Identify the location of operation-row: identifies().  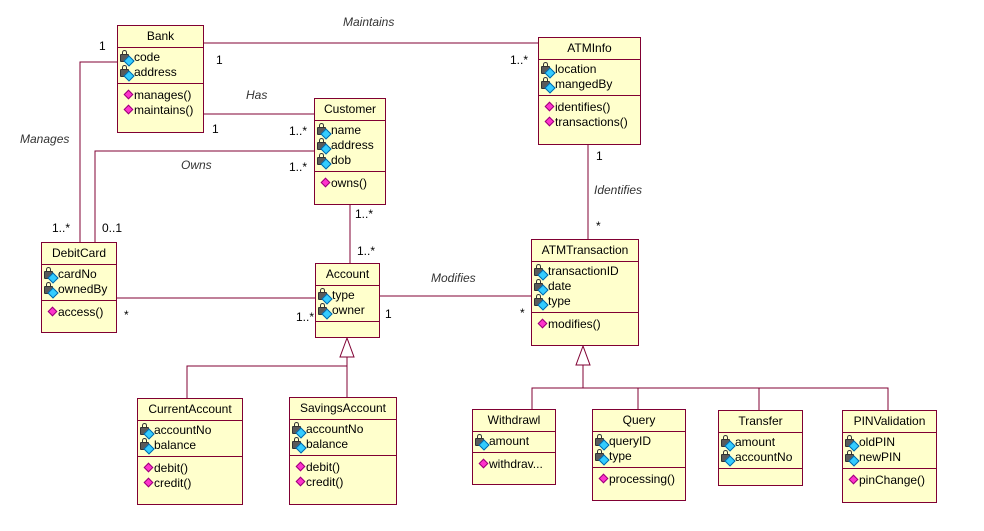
(591, 107).